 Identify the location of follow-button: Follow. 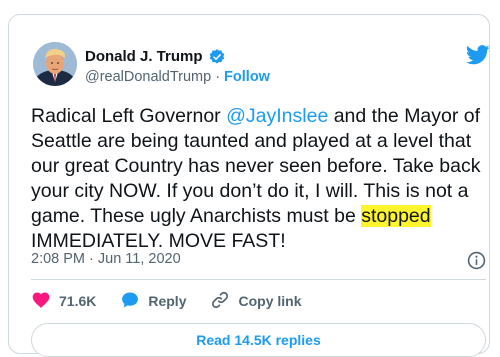
(247, 77).